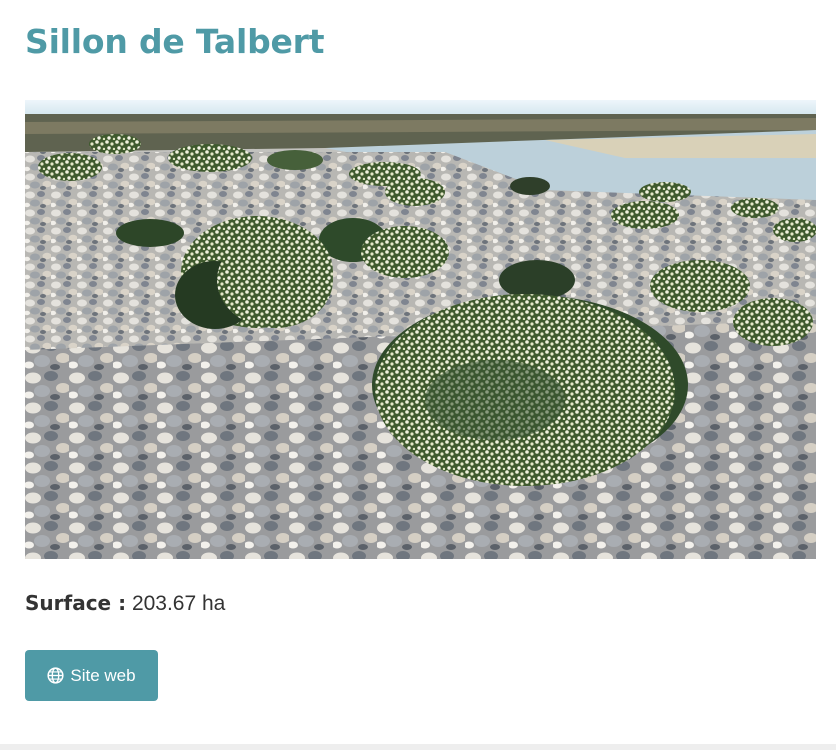 This screenshot has width=836, height=750. What do you see at coordinates (76, 603) in the screenshot?
I see `surface-label: Surface :` at bounding box center [76, 603].